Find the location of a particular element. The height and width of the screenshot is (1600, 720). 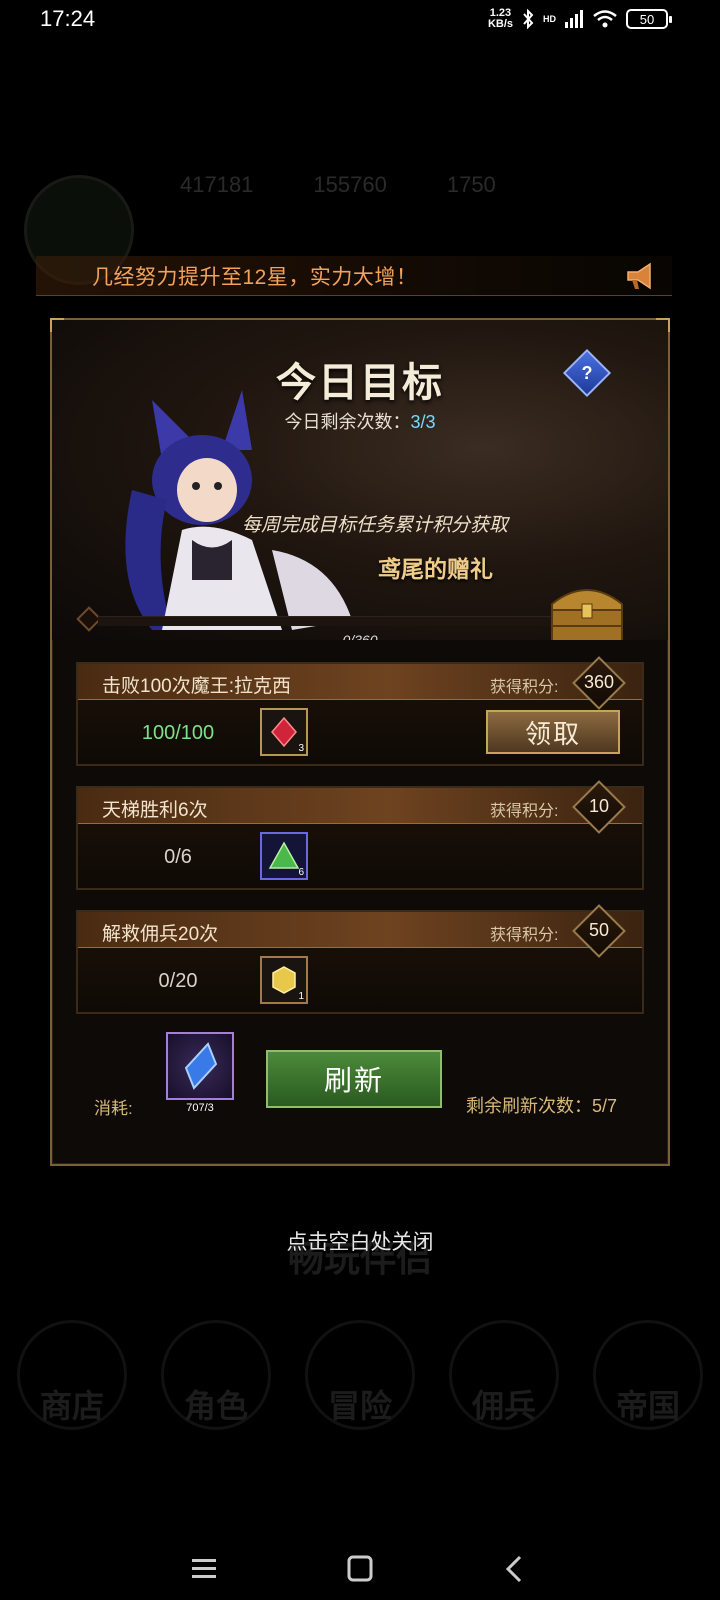

refresh-remaining: 剩余刷新次数：5/7 is located at coordinates (542, 1106).